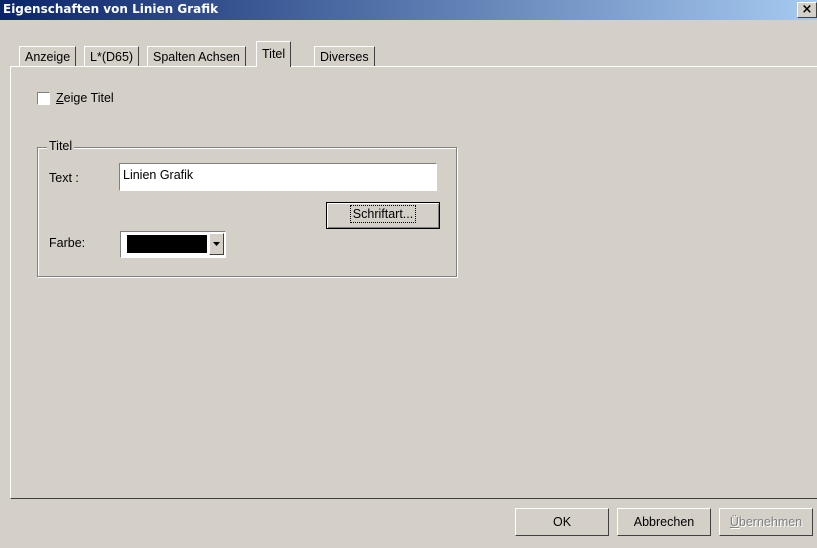 This screenshot has height=548, width=817. Describe the element at coordinates (60, 98) in the screenshot. I see `show-title-accel: Z` at that location.